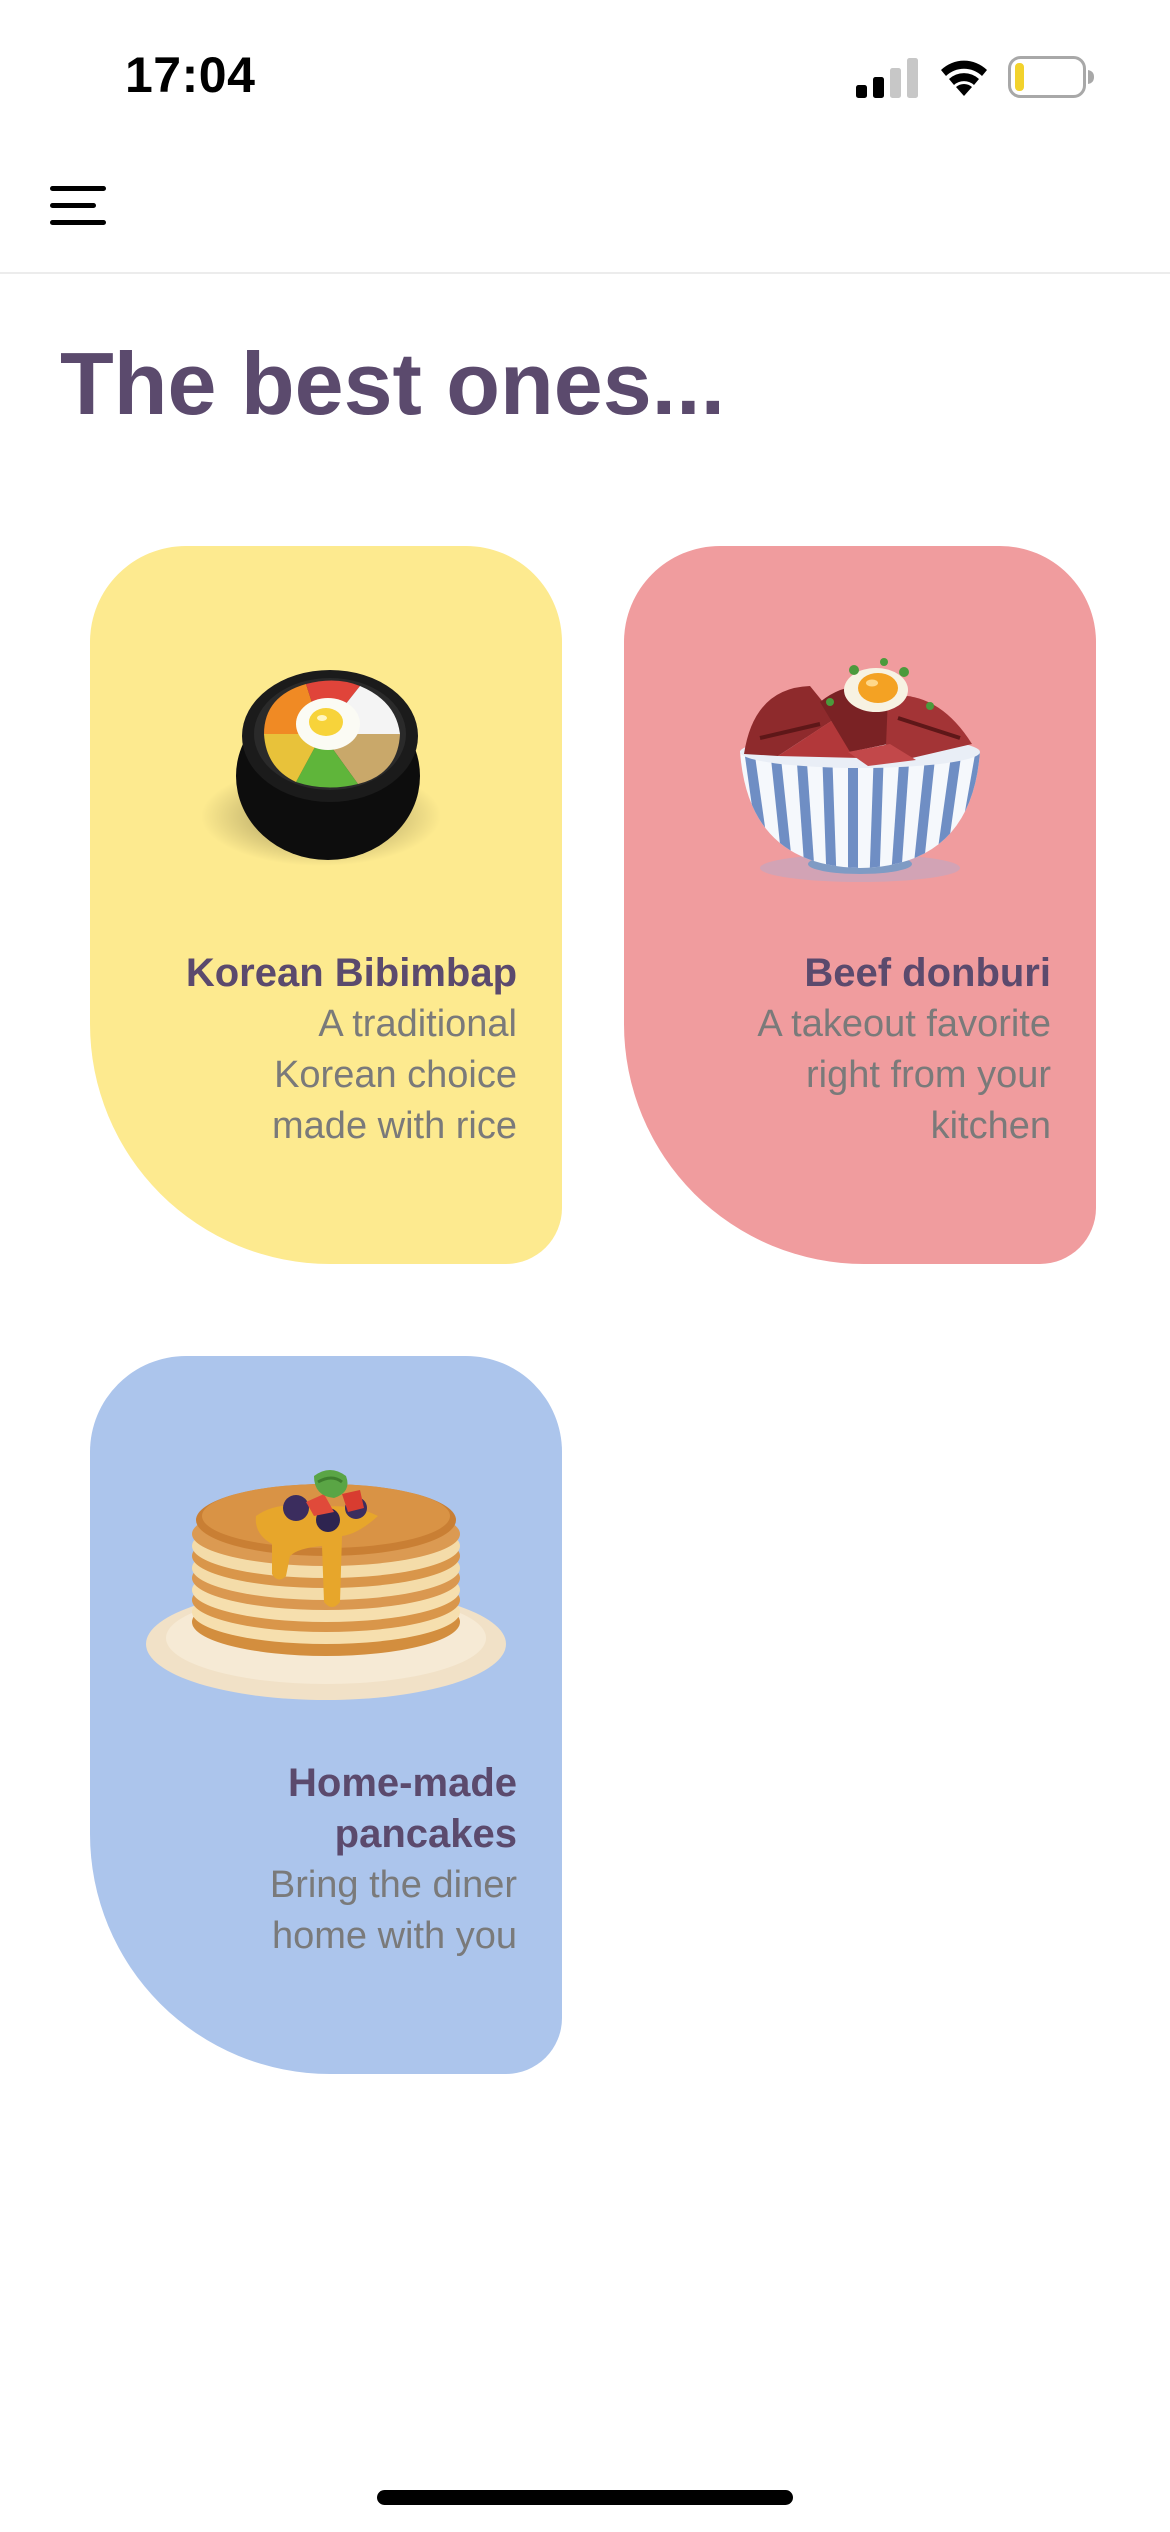 This screenshot has width=1170, height=2532. Describe the element at coordinates (887, 78) in the screenshot. I see `cellular-signal-icon` at that location.